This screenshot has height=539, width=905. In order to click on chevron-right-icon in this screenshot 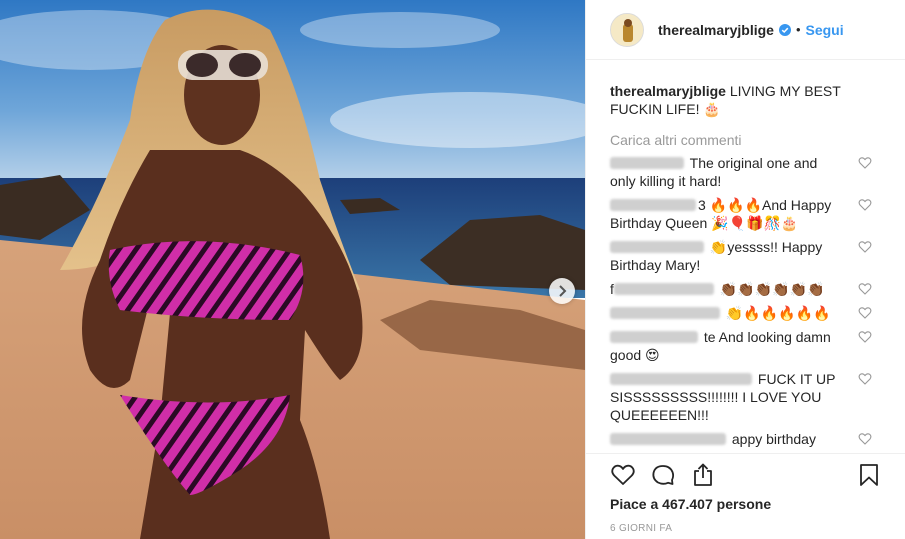, I will do `click(563, 291)`.